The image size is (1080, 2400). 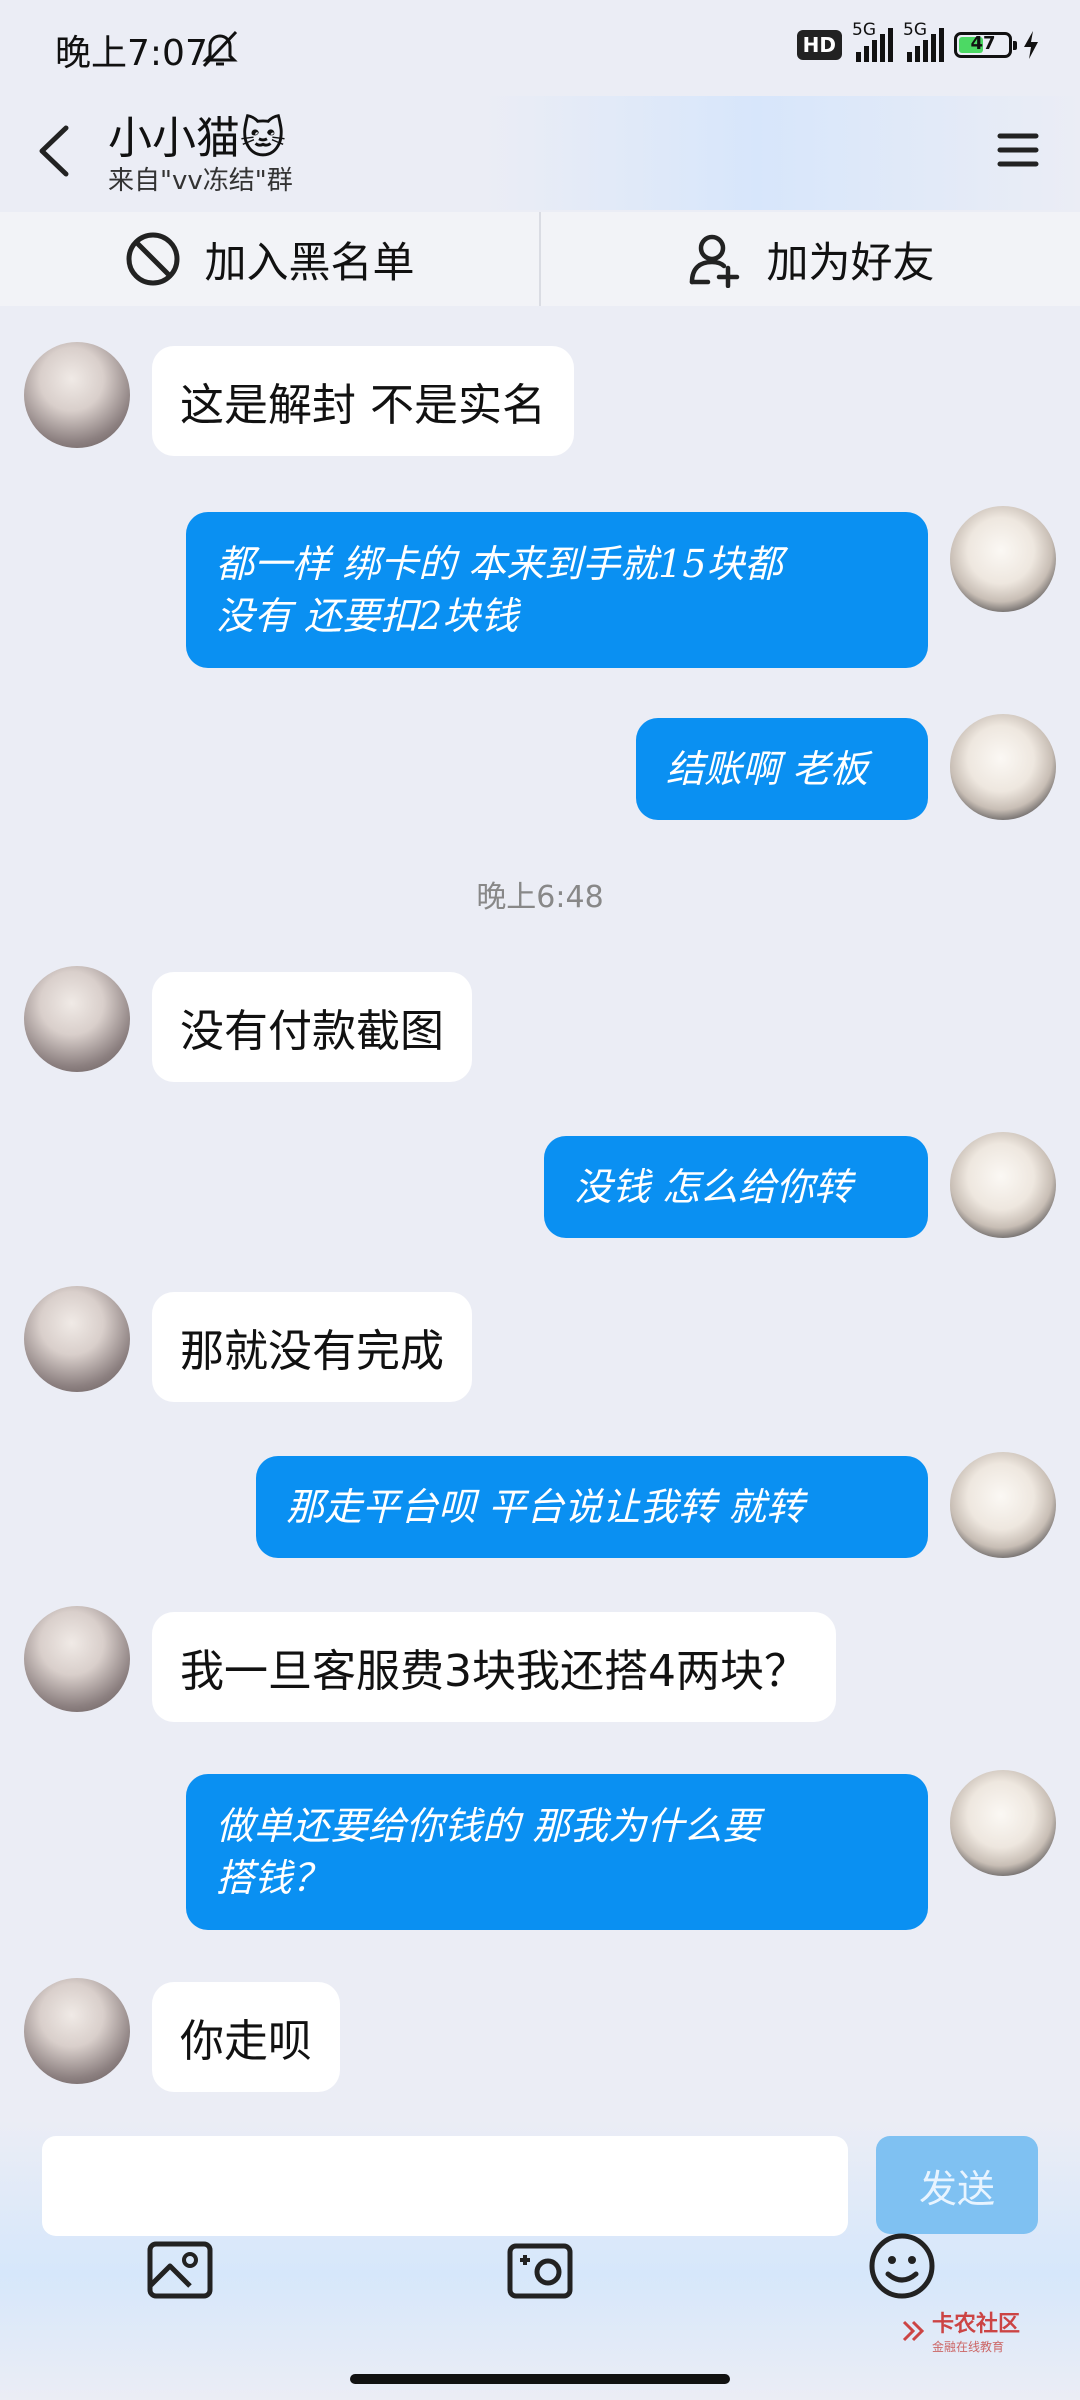 What do you see at coordinates (312, 1347) in the screenshot?
I see `incoming-message: 那就没有完成` at bounding box center [312, 1347].